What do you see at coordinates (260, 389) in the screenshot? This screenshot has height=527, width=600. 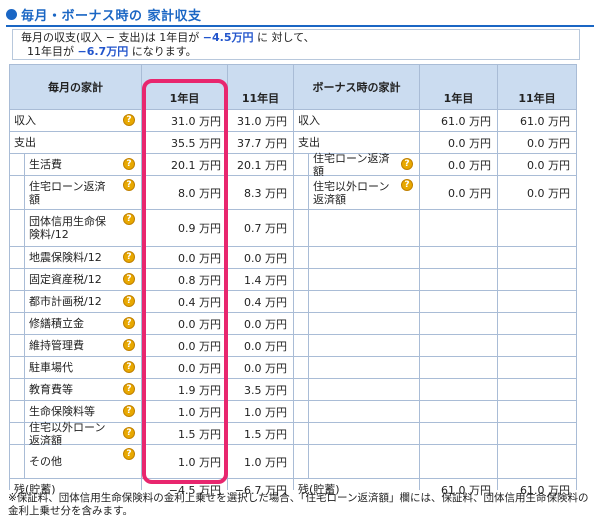 I see `value-year11: 3.5 万円` at bounding box center [260, 389].